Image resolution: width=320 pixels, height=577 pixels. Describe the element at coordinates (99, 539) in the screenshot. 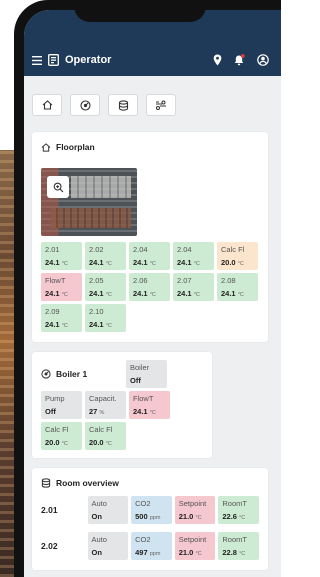

I see `tile-label: Auto` at that location.